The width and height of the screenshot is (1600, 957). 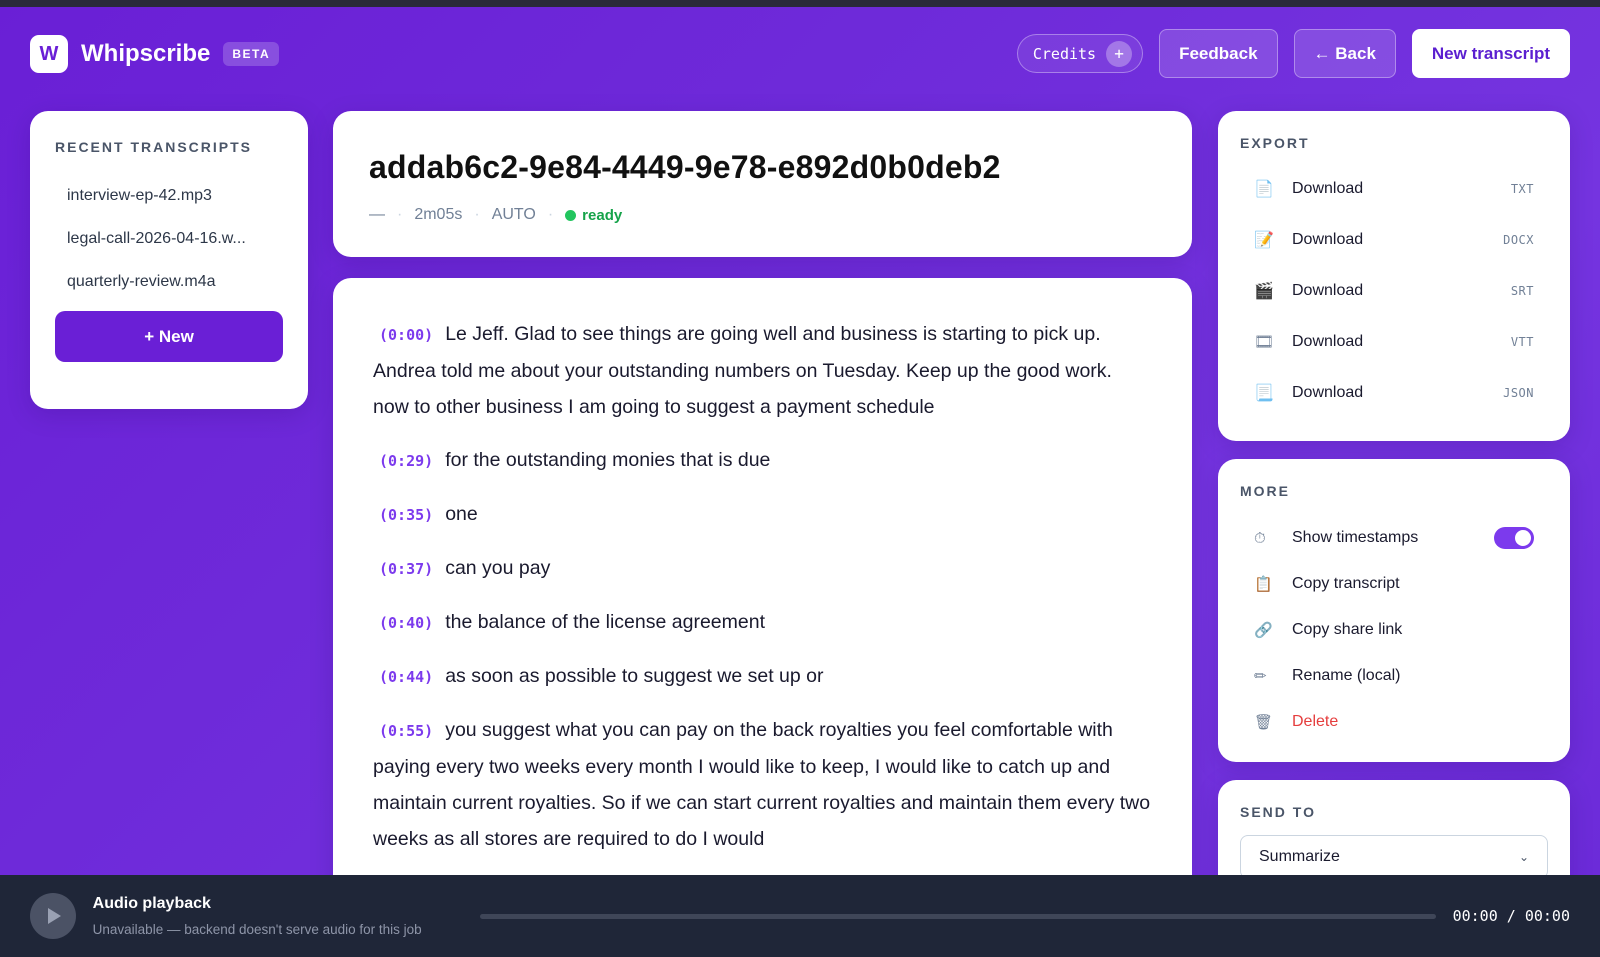 I want to click on transcript-segment: (0:37) can you pay, so click(x=762, y=568).